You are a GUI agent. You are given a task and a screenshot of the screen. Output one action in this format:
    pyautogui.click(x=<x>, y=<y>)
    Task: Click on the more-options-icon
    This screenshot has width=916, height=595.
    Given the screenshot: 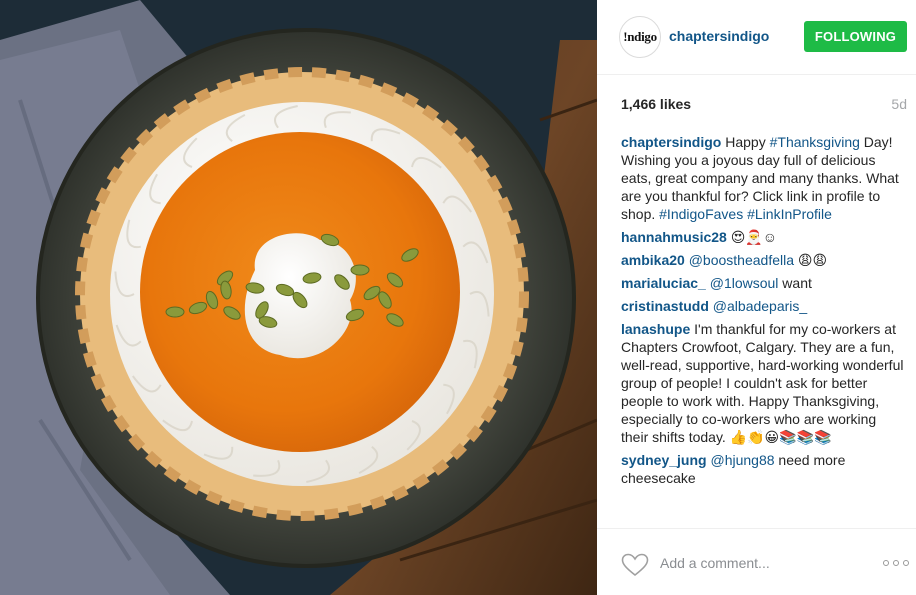 What is the action you would take?
    pyautogui.click(x=896, y=563)
    